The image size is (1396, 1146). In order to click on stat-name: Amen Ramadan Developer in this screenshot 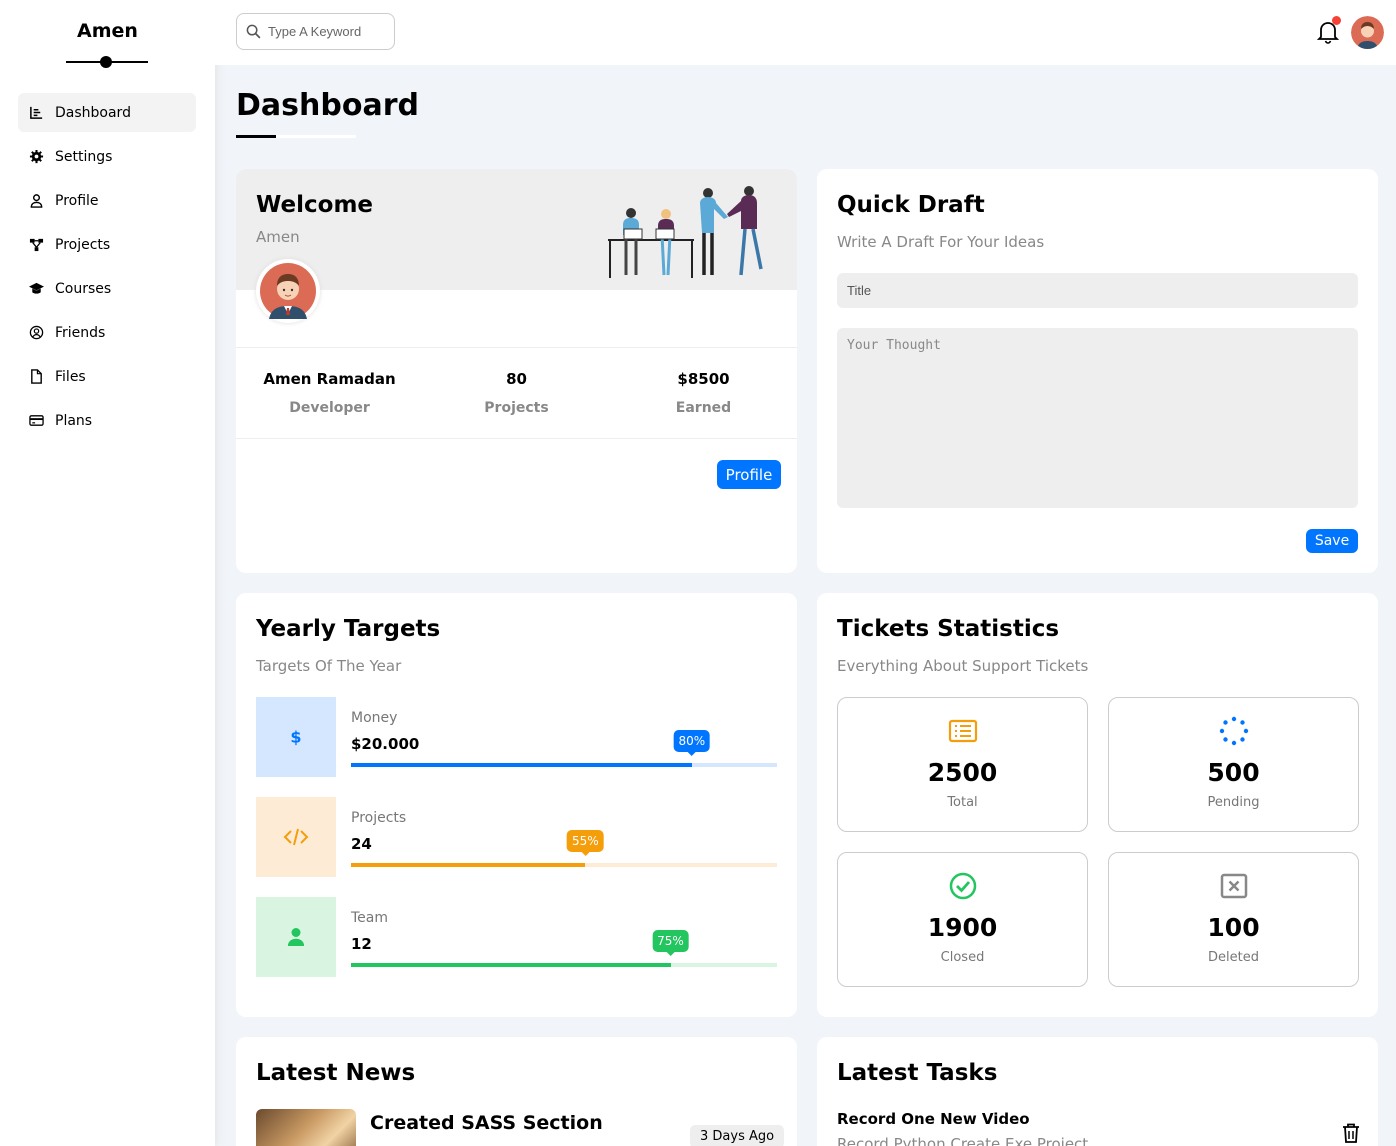, I will do `click(329, 393)`.